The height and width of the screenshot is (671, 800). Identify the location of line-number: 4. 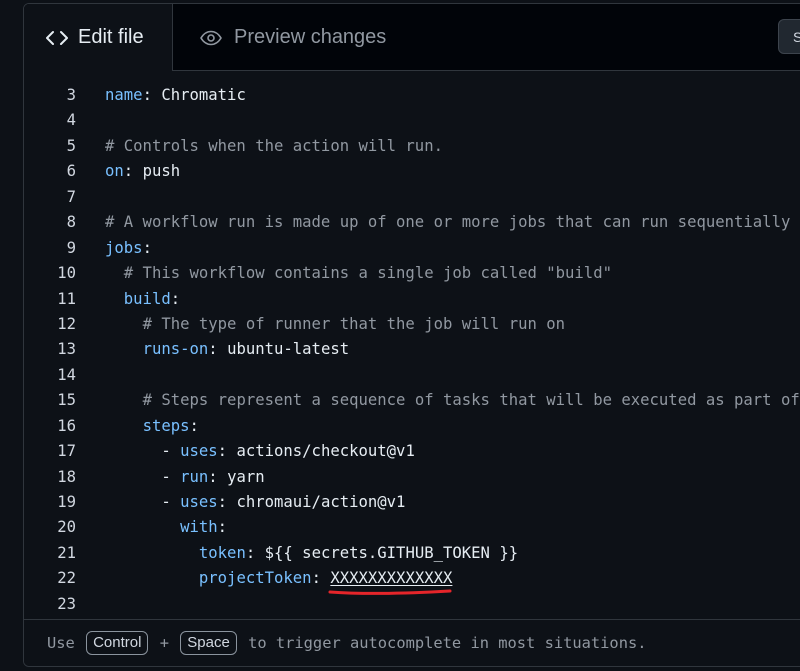
(71, 120).